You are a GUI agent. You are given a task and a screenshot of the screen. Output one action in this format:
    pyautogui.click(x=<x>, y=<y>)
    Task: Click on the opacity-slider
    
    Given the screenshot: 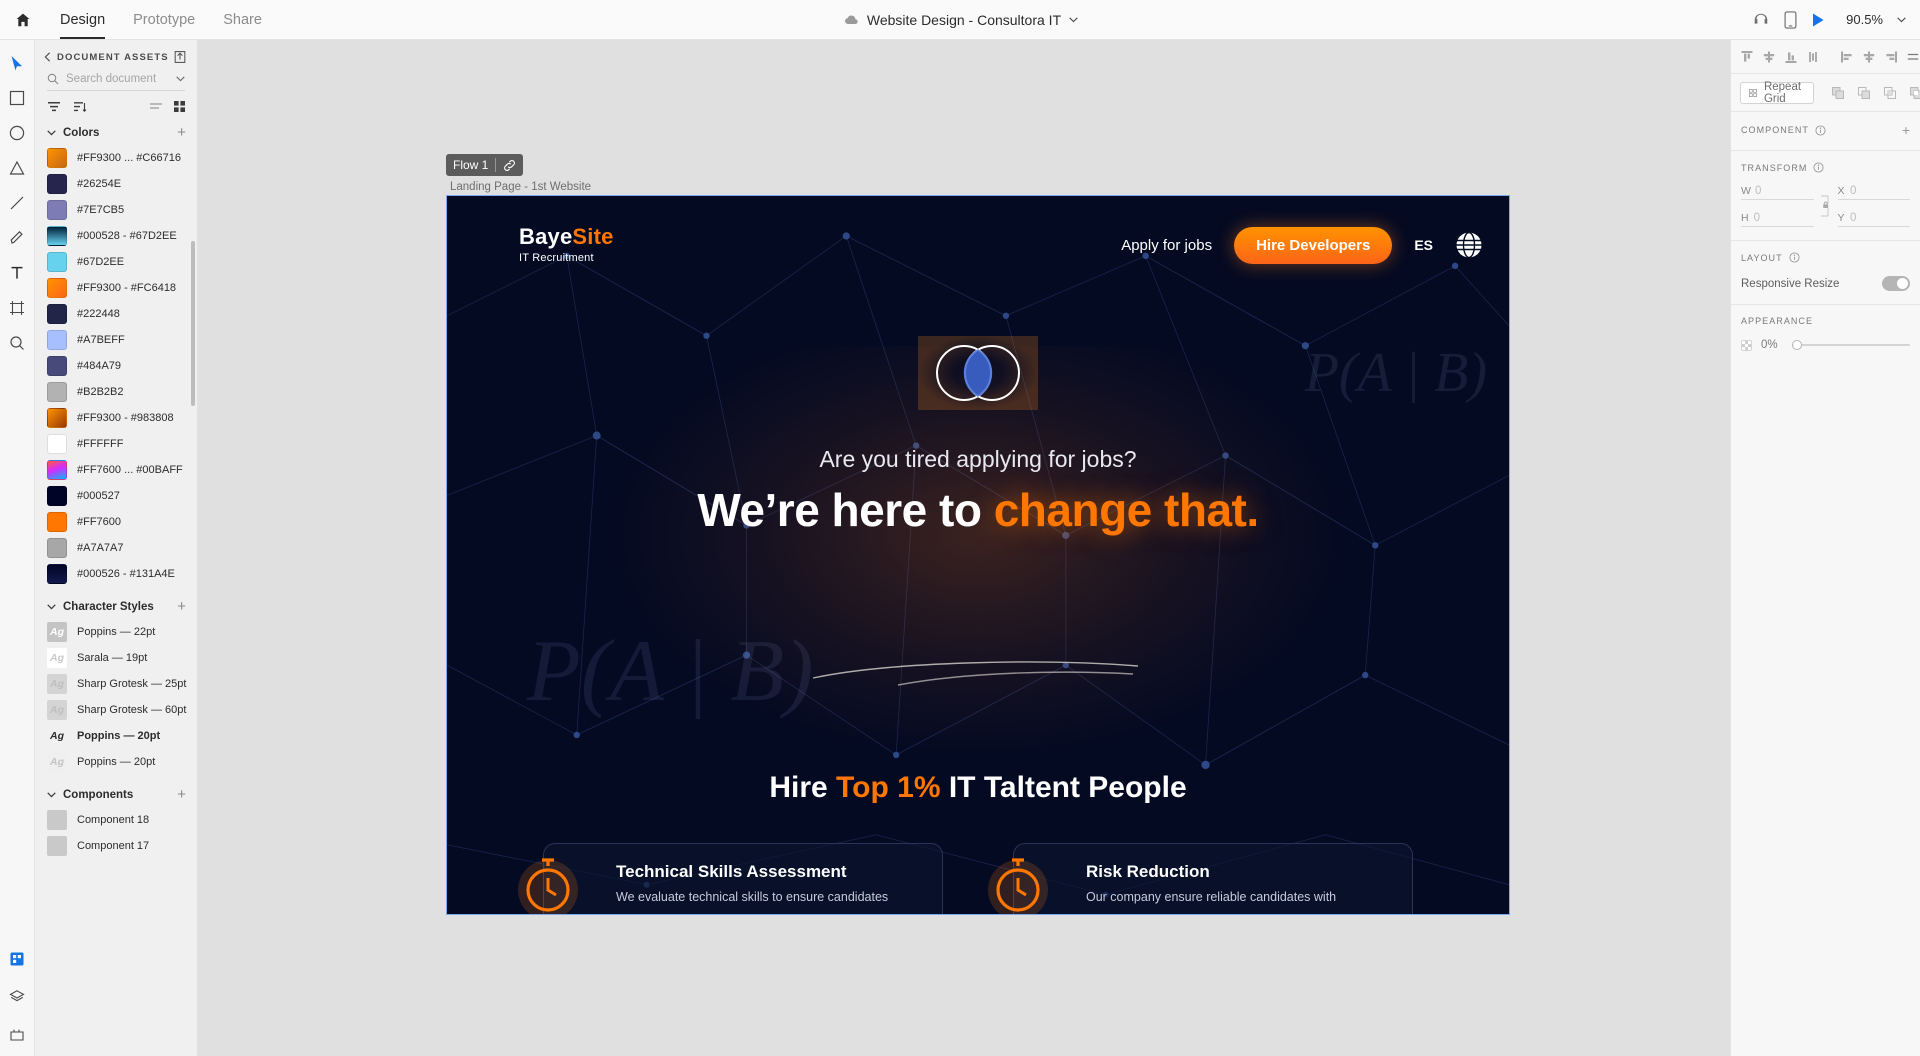 What is the action you would take?
    pyautogui.click(x=1851, y=345)
    